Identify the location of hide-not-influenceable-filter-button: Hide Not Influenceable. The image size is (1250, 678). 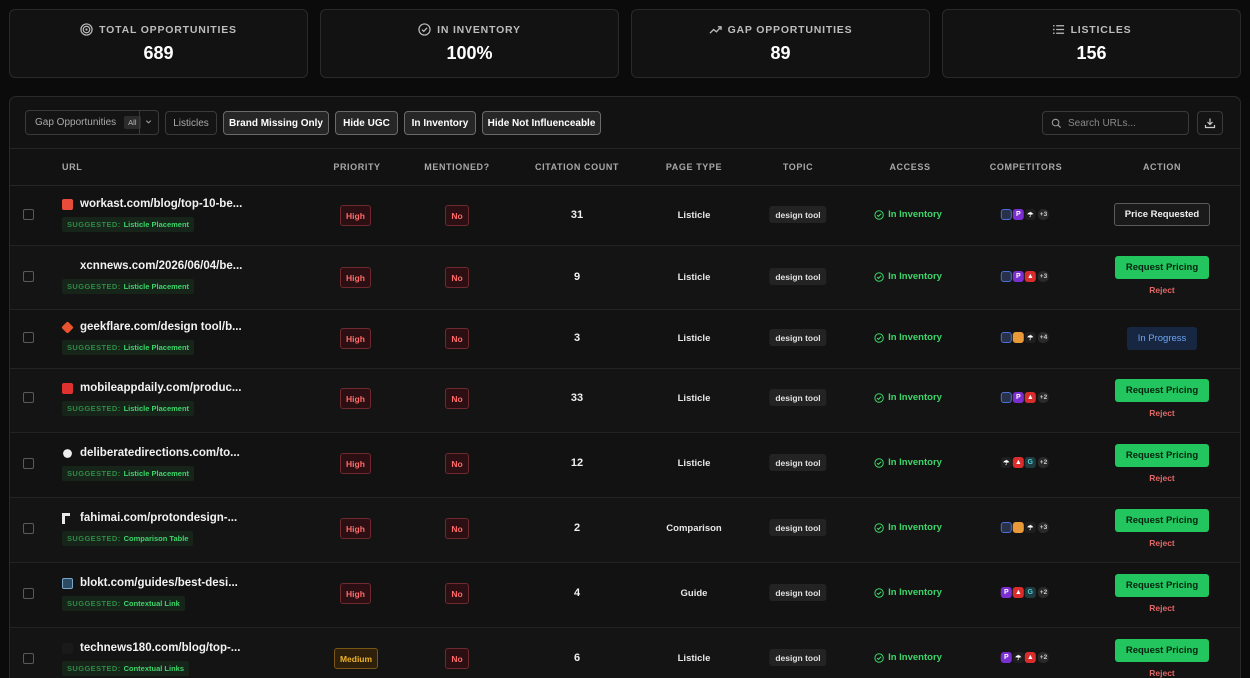
(541, 123).